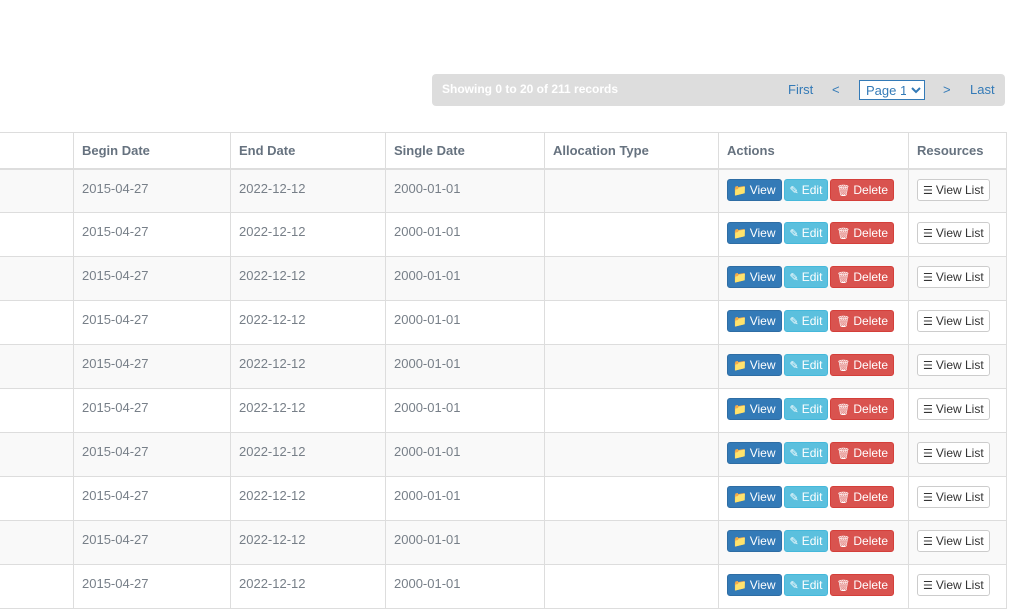 The image size is (1015, 615). Describe the element at coordinates (892, 90) in the screenshot. I see `page-select: Page 1` at that location.